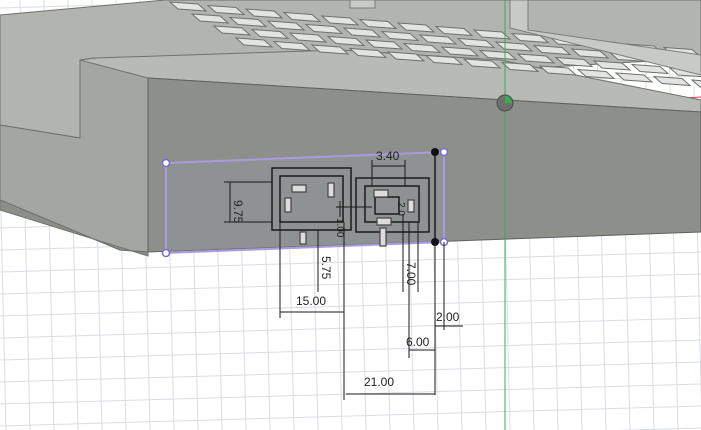 The image size is (701, 430). Describe the element at coordinates (362, 4) in the screenshot. I see `back-wall` at that location.